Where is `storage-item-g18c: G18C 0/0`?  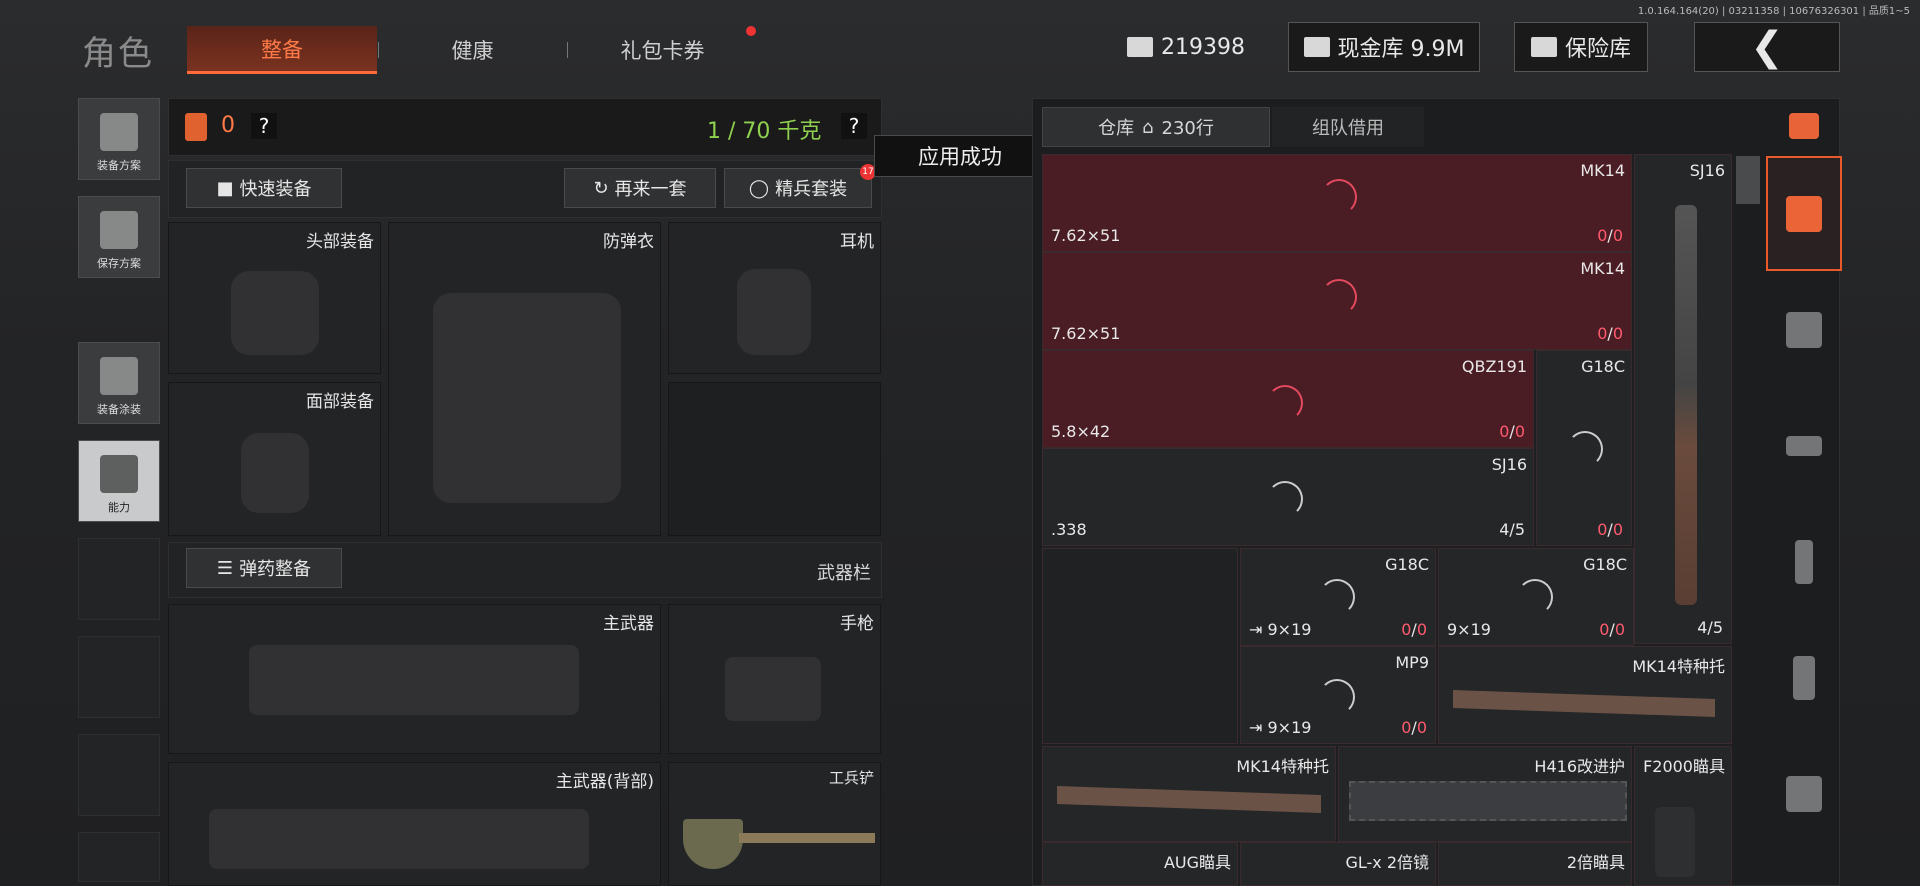 storage-item-g18c: G18C 0/0 is located at coordinates (1584, 448).